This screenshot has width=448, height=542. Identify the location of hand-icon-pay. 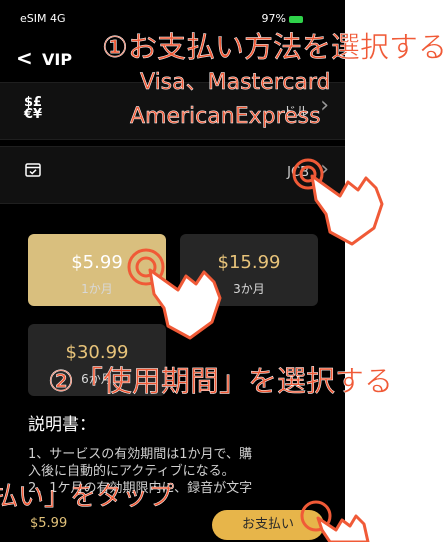
(343, 528).